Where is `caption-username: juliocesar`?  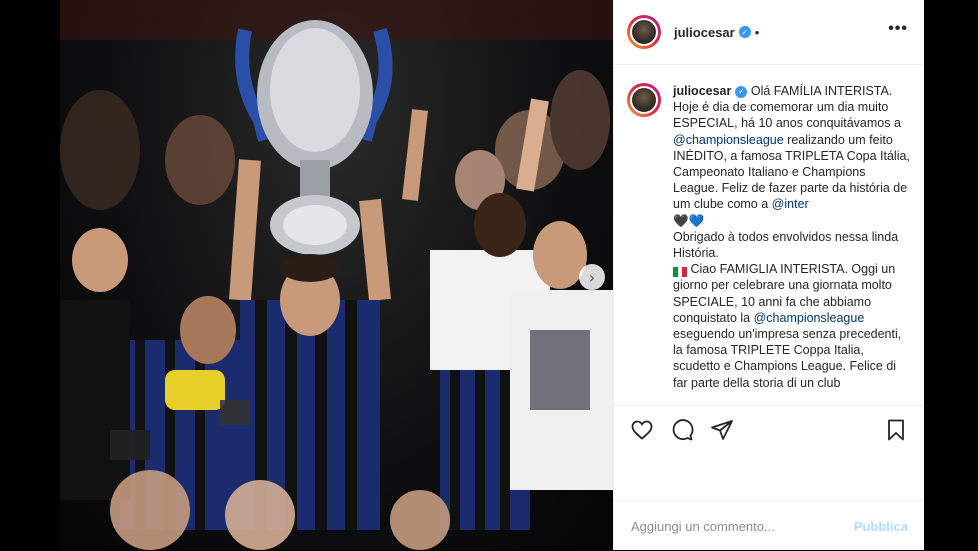
caption-username: juliocesar is located at coordinates (702, 91).